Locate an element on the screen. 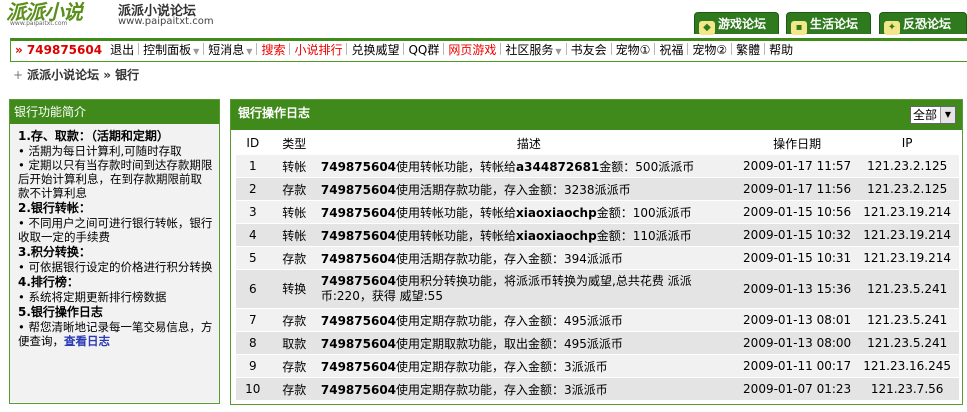  nav-item: 兑换威望 is located at coordinates (375, 50).